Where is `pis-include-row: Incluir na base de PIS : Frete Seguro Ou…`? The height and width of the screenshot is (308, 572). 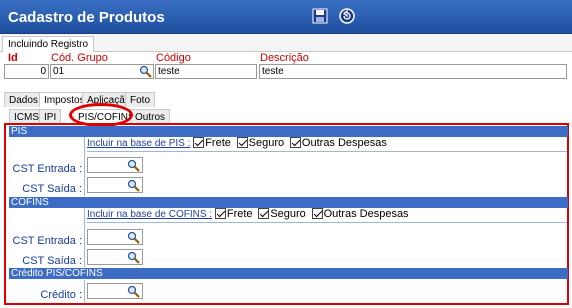
pis-include-row: Incluir na base de PIS : Frete Seguro Ou… is located at coordinates (327, 144).